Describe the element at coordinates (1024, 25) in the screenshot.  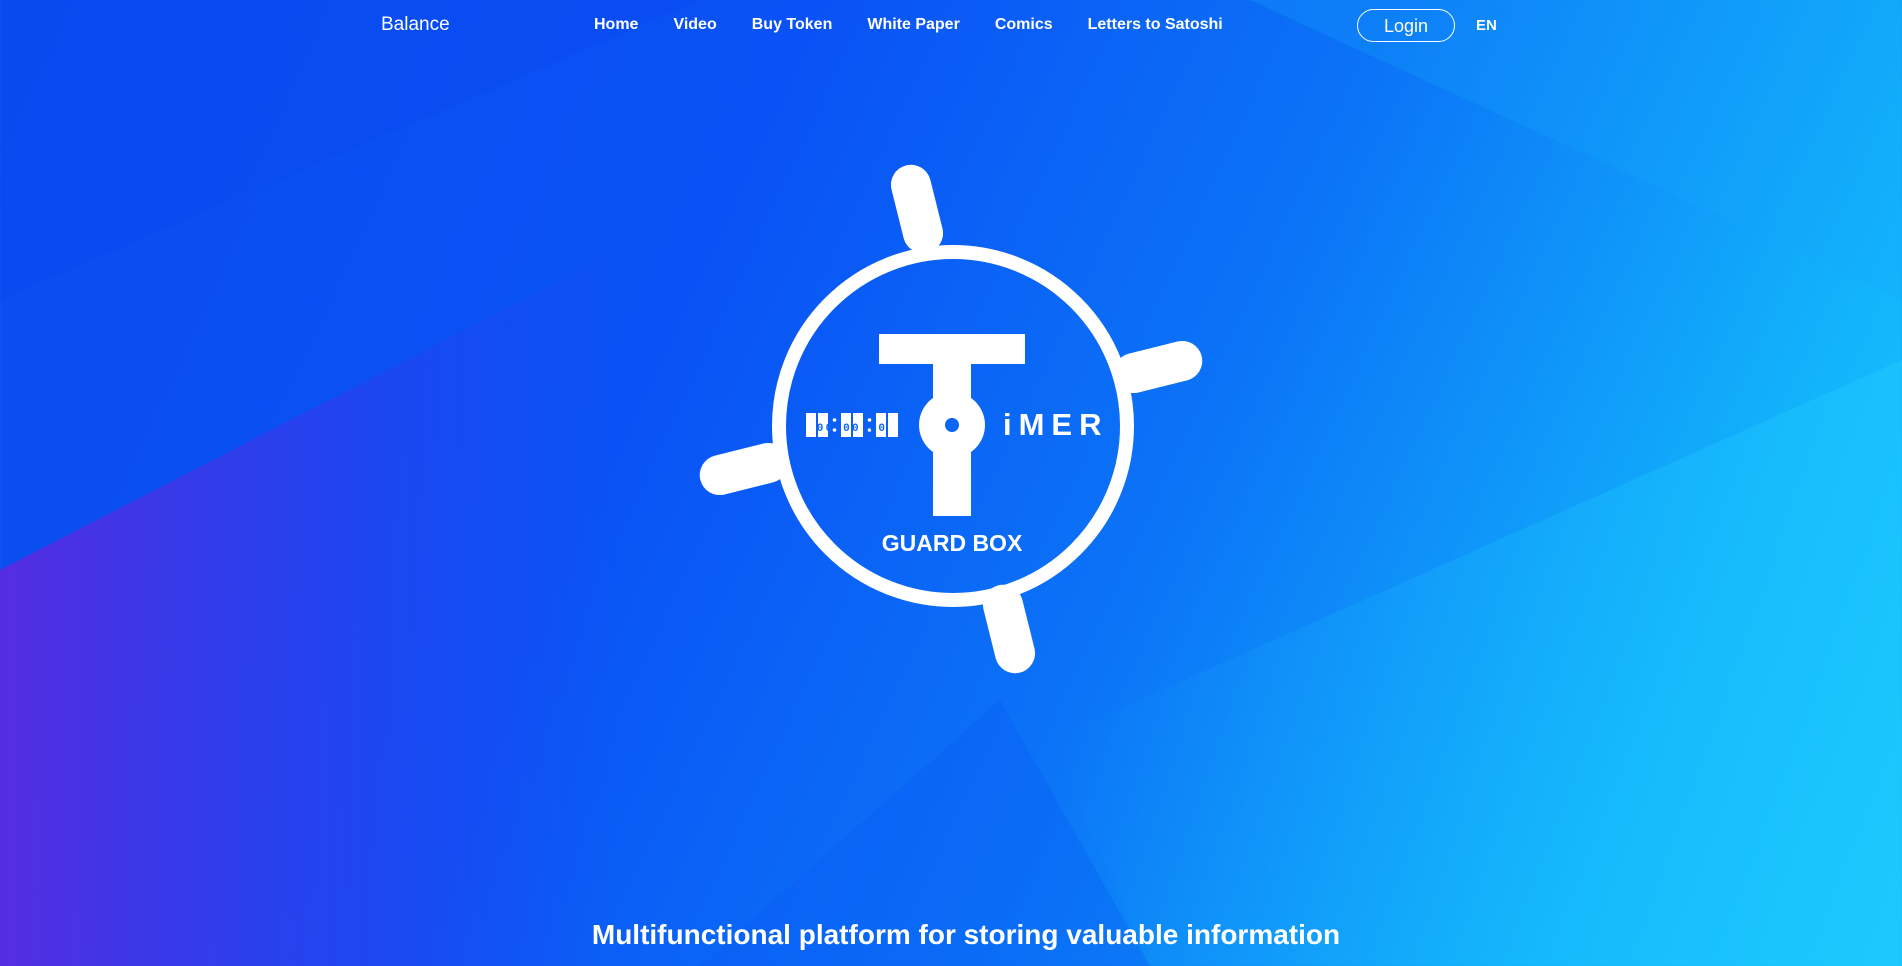
I see `nav-comics: Comics` at that location.